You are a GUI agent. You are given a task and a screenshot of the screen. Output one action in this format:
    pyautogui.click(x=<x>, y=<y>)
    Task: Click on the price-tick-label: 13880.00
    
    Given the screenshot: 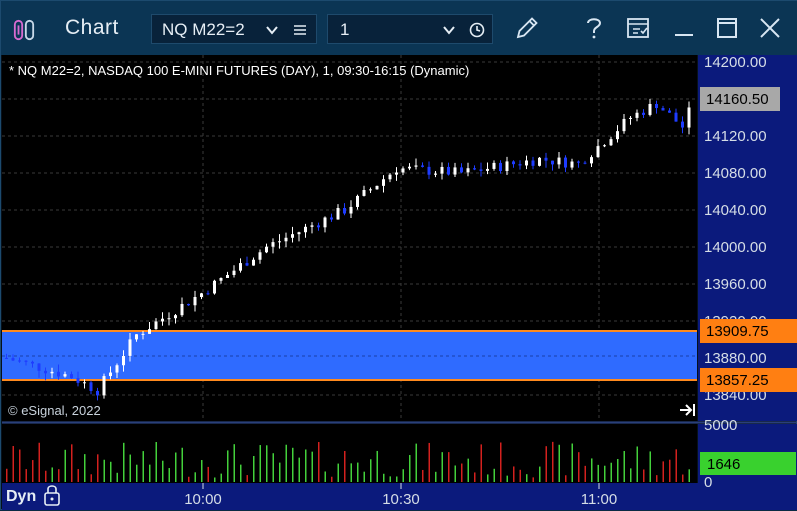 What is the action you would take?
    pyautogui.click(x=735, y=358)
    